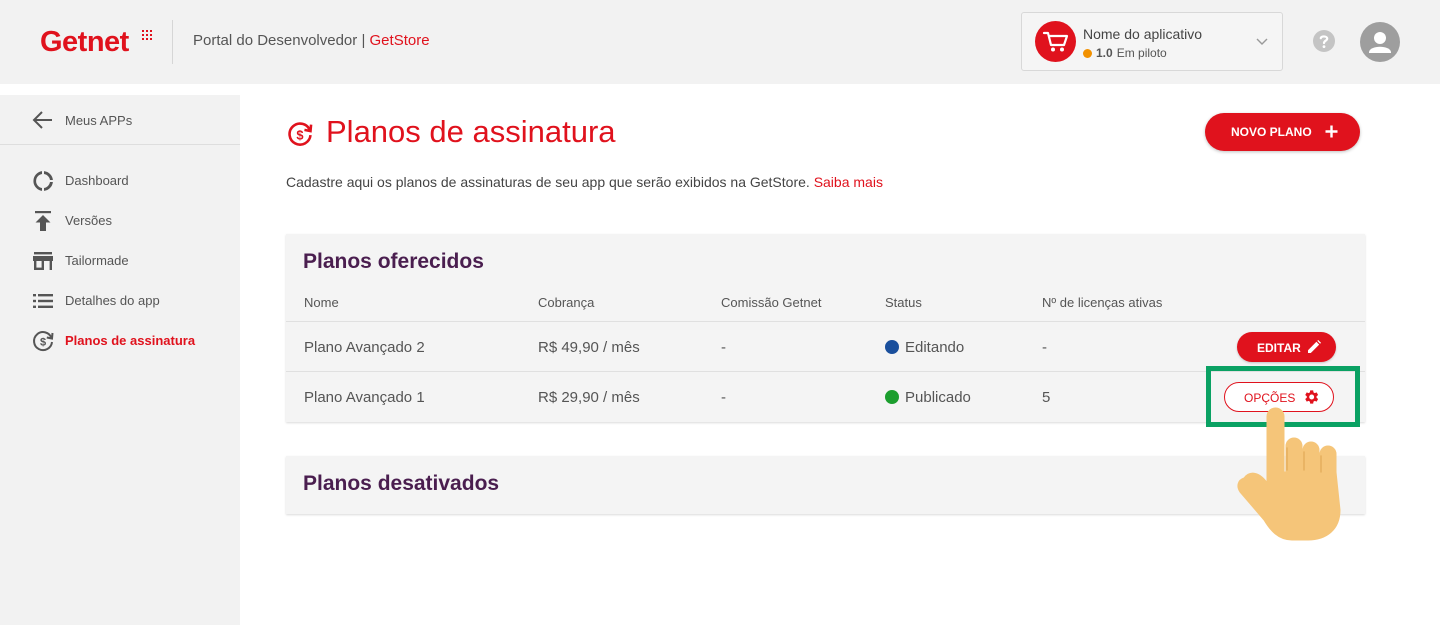  What do you see at coordinates (399, 40) in the screenshot?
I see `store-name: GetStore` at bounding box center [399, 40].